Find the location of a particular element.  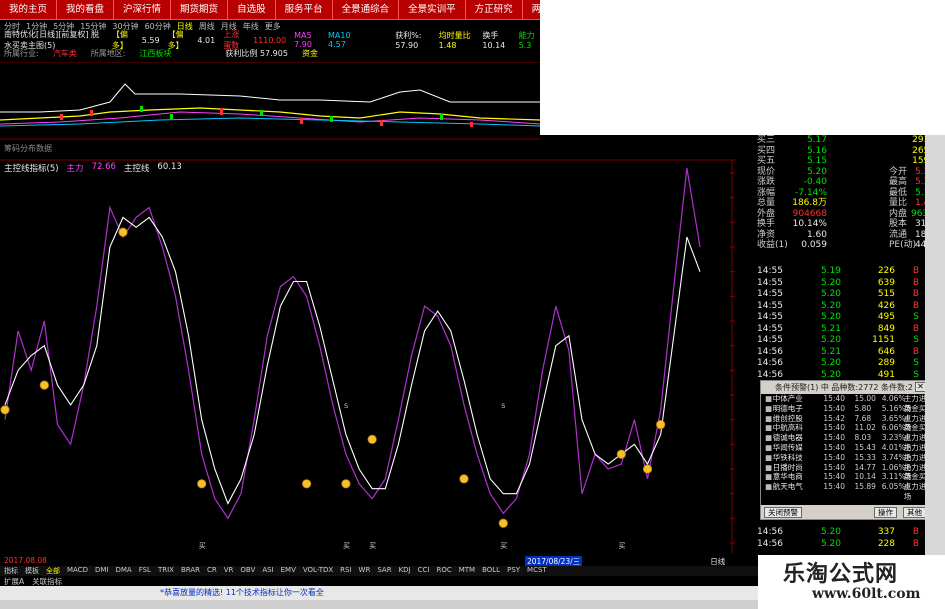

indicator-tab: DMI is located at coordinates (102, 571).